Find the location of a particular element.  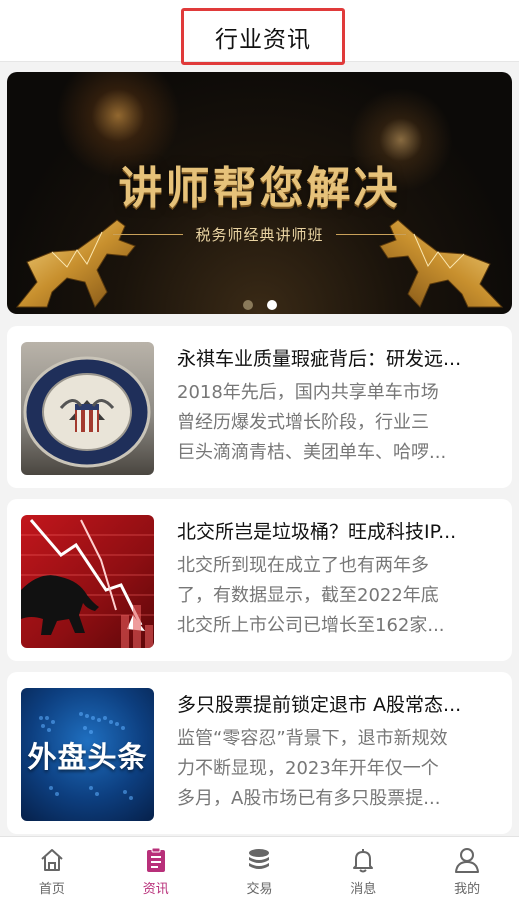

carousel-dot is located at coordinates (247, 305).